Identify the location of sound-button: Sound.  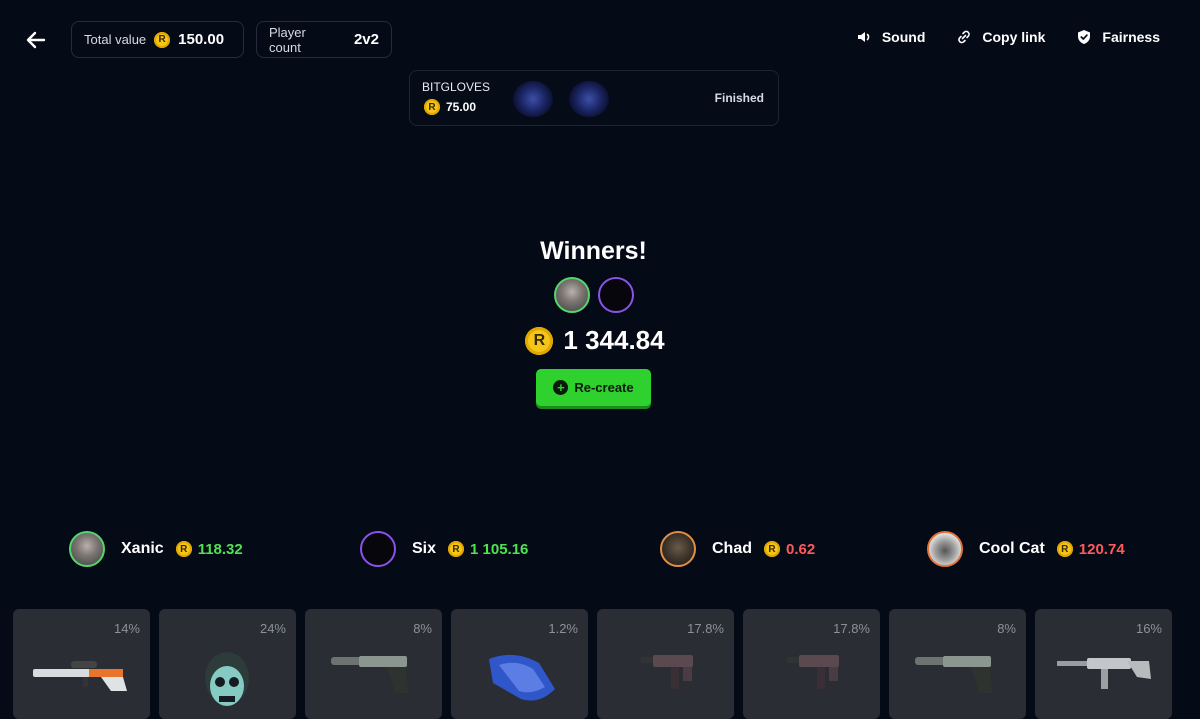
(890, 37).